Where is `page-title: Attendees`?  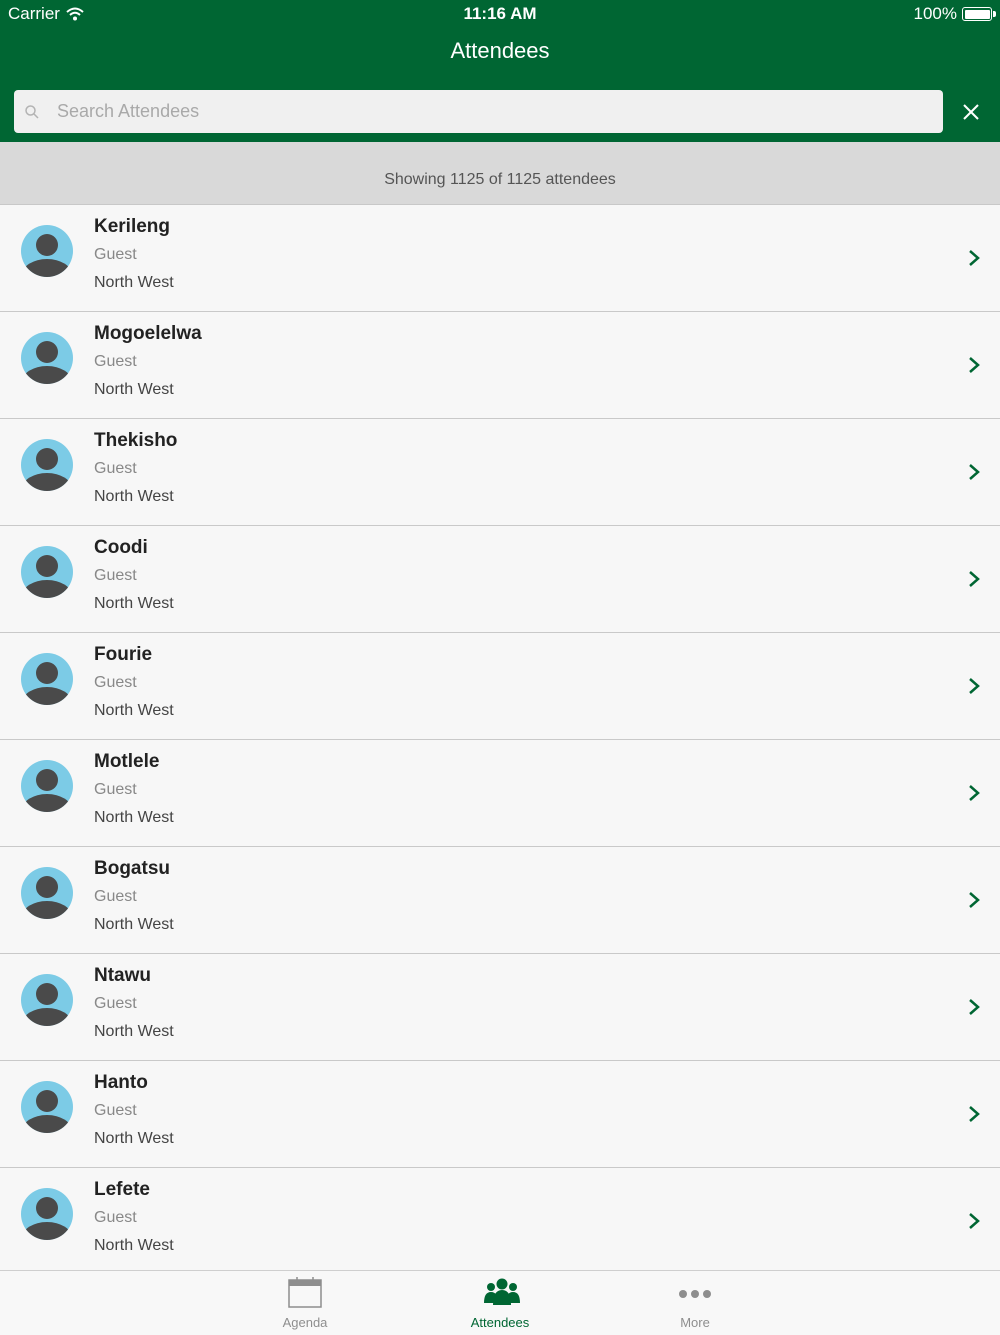 page-title: Attendees is located at coordinates (500, 50).